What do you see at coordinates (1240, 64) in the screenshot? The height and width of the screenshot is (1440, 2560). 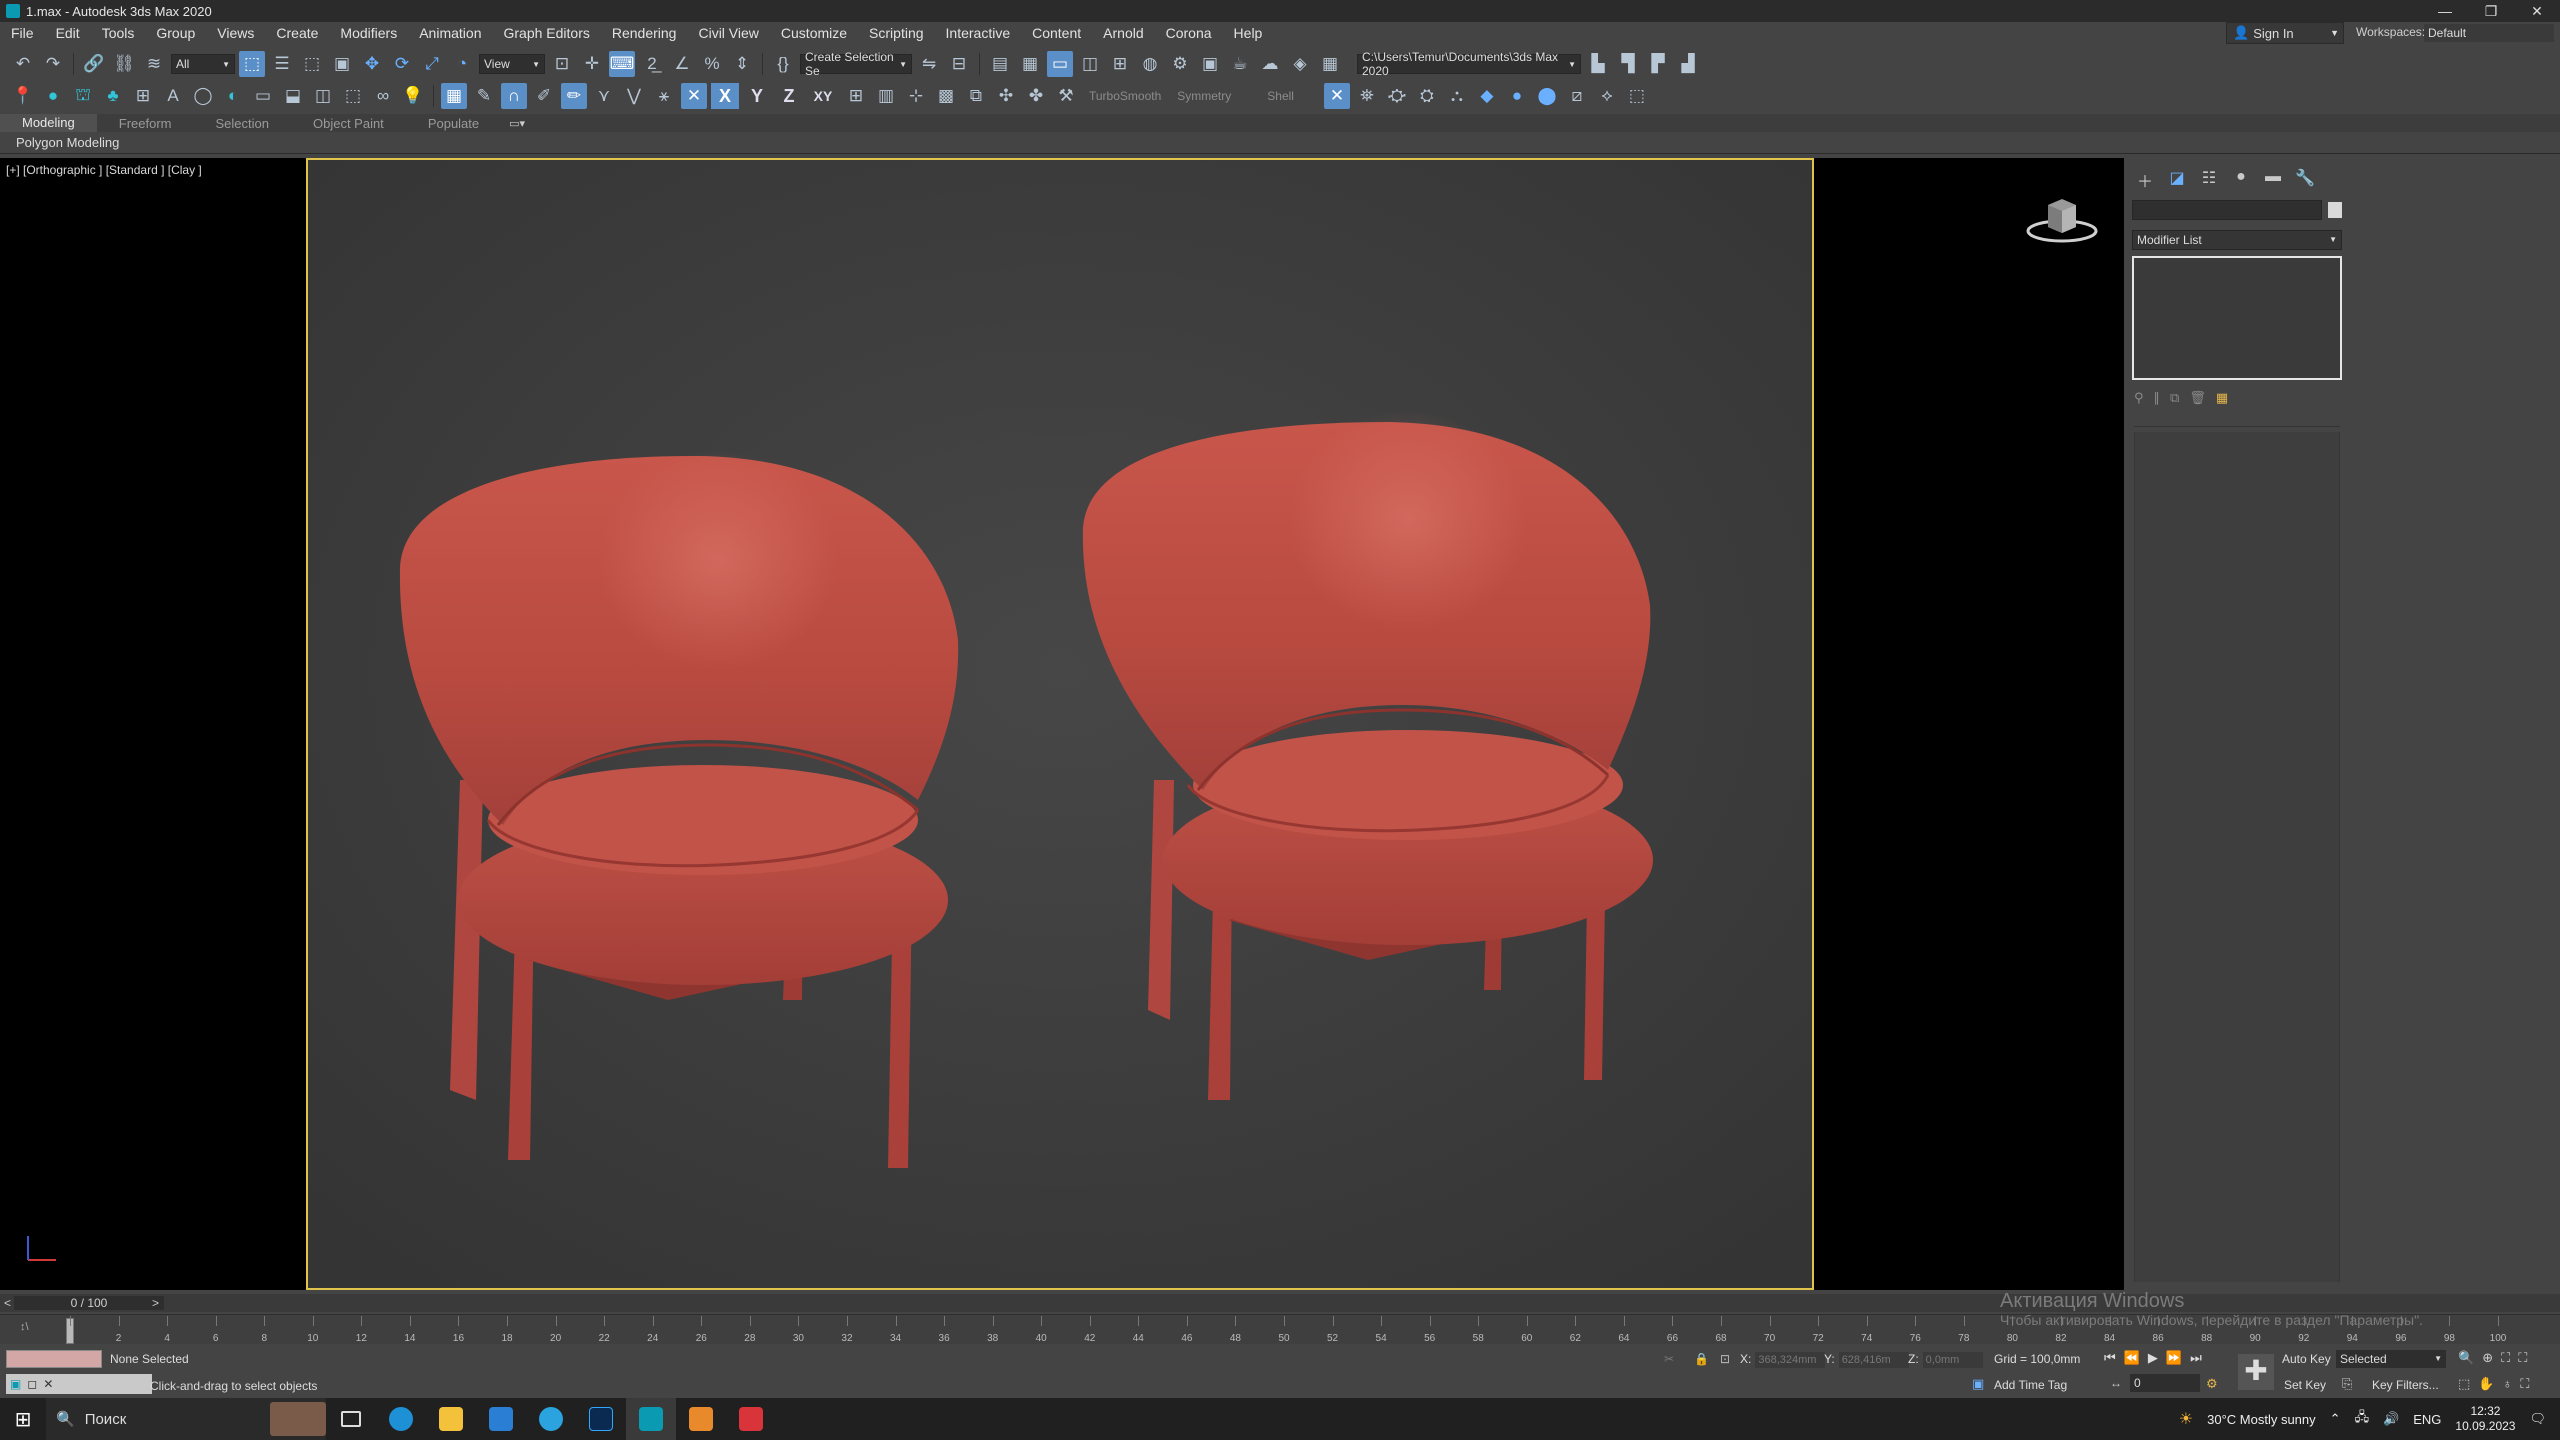 I see `render-production-icon: ☕` at bounding box center [1240, 64].